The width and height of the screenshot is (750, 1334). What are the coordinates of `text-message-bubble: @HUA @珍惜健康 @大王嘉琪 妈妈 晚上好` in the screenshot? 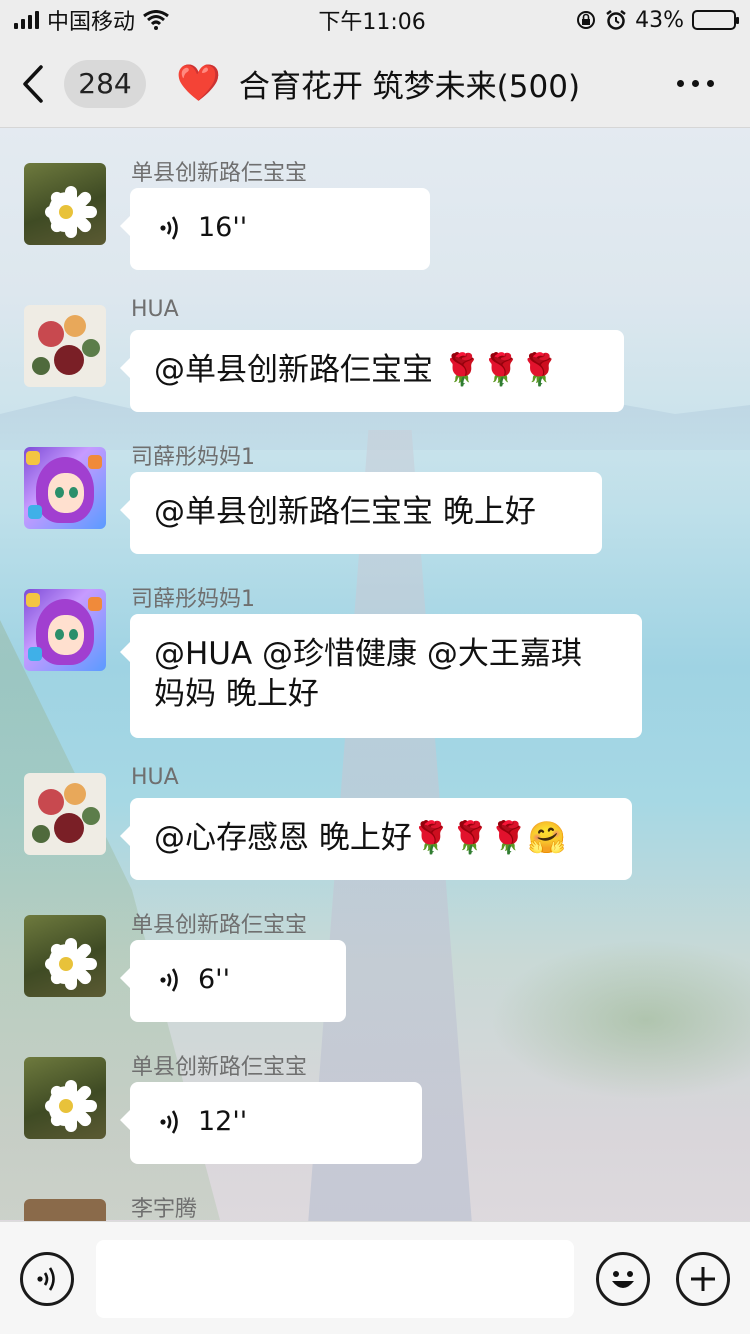 It's located at (381, 676).